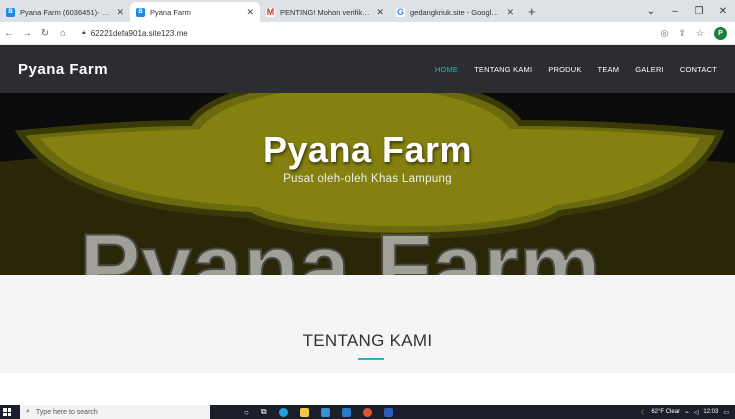 This screenshot has width=735, height=419. Describe the element at coordinates (304, 412) in the screenshot. I see `file-explorer-icon` at that location.